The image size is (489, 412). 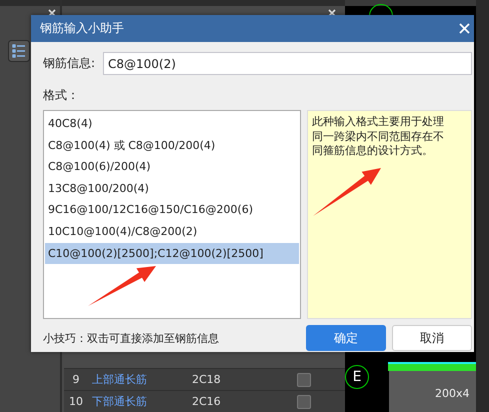 What do you see at coordinates (346, 338) in the screenshot?
I see `ok-button: 确定` at bounding box center [346, 338].